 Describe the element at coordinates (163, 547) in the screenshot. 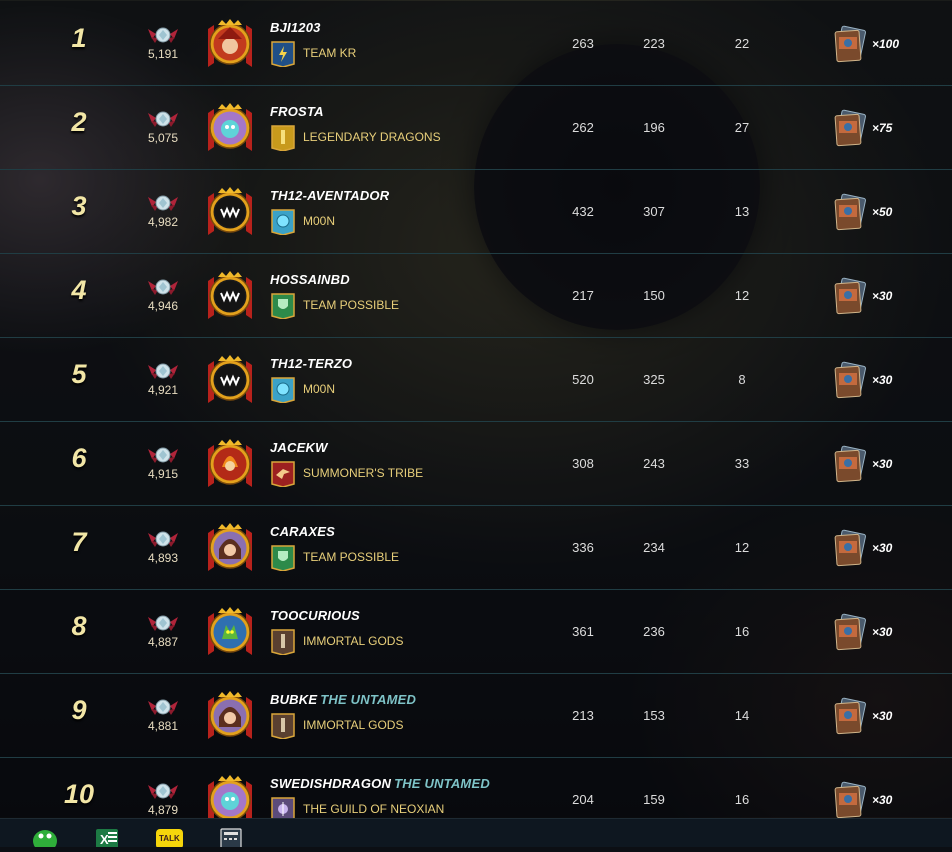

I see `rating-block: 4,893` at that location.